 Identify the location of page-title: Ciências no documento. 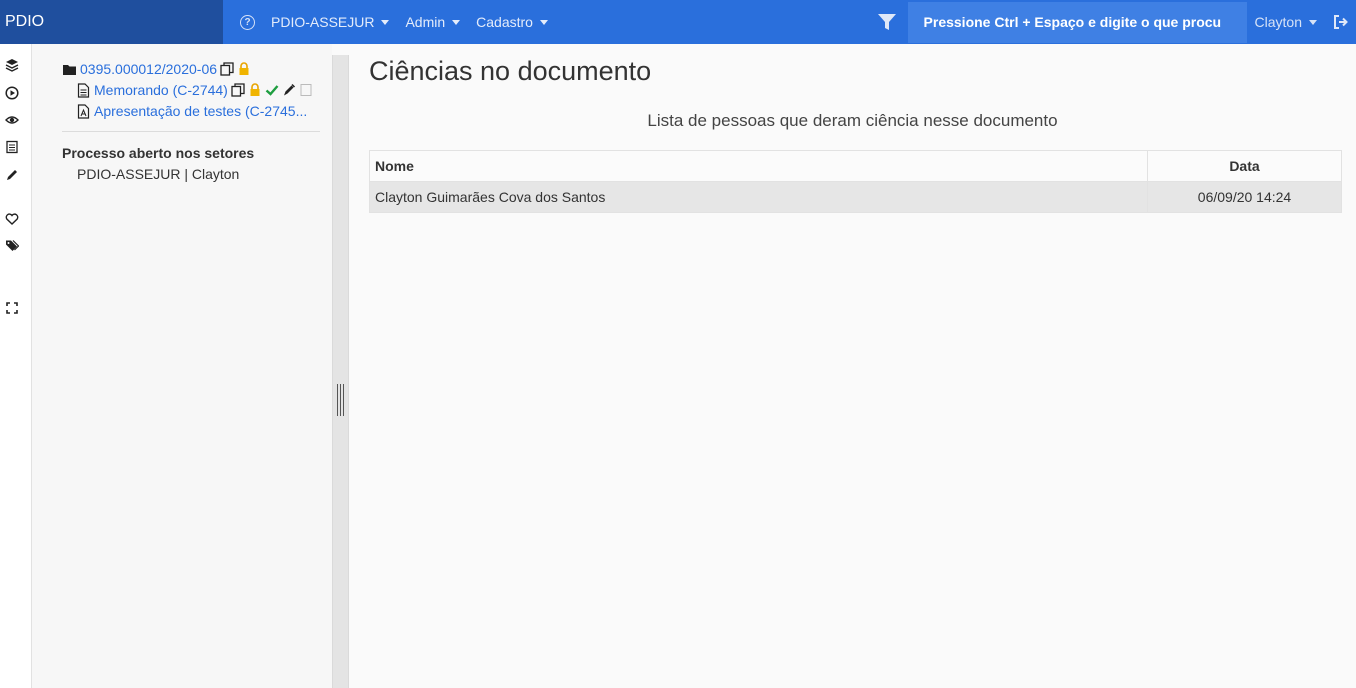
(510, 71).